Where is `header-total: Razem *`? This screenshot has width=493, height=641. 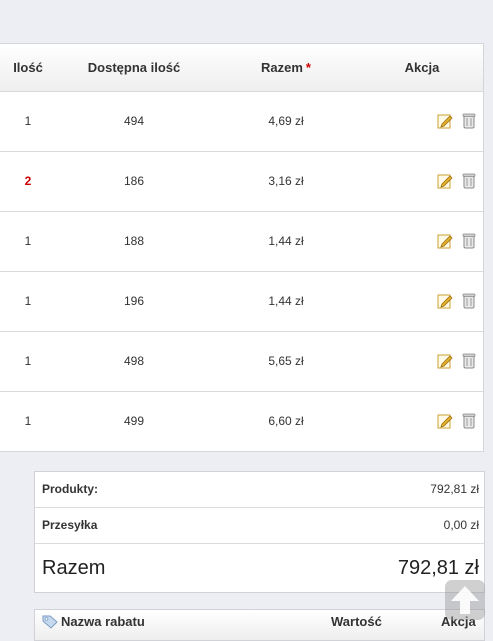 header-total: Razem * is located at coordinates (286, 67).